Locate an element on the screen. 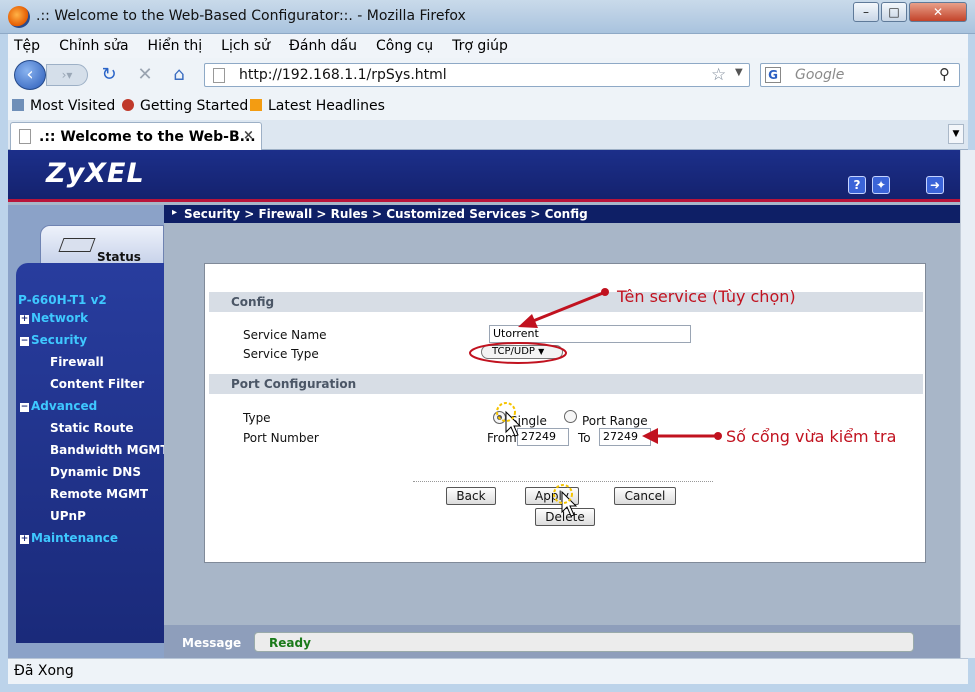  nav-maintenance: + Maintenance is located at coordinates (69, 538).